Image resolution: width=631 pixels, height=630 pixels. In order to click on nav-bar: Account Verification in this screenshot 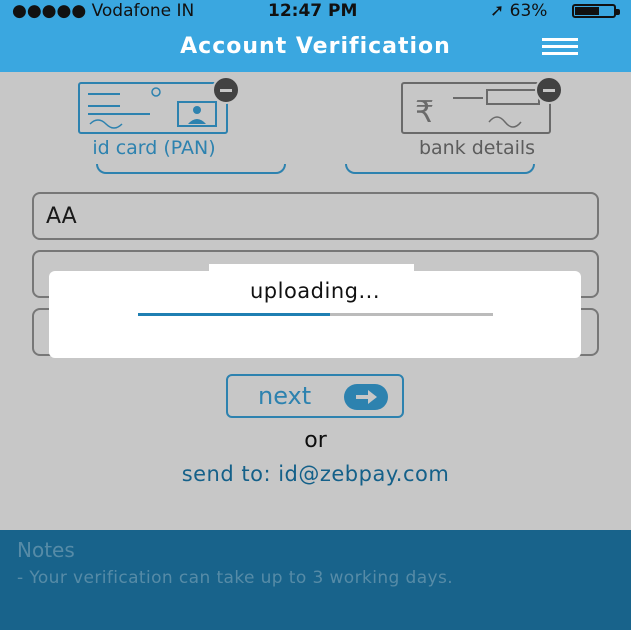, I will do `click(315, 47)`.